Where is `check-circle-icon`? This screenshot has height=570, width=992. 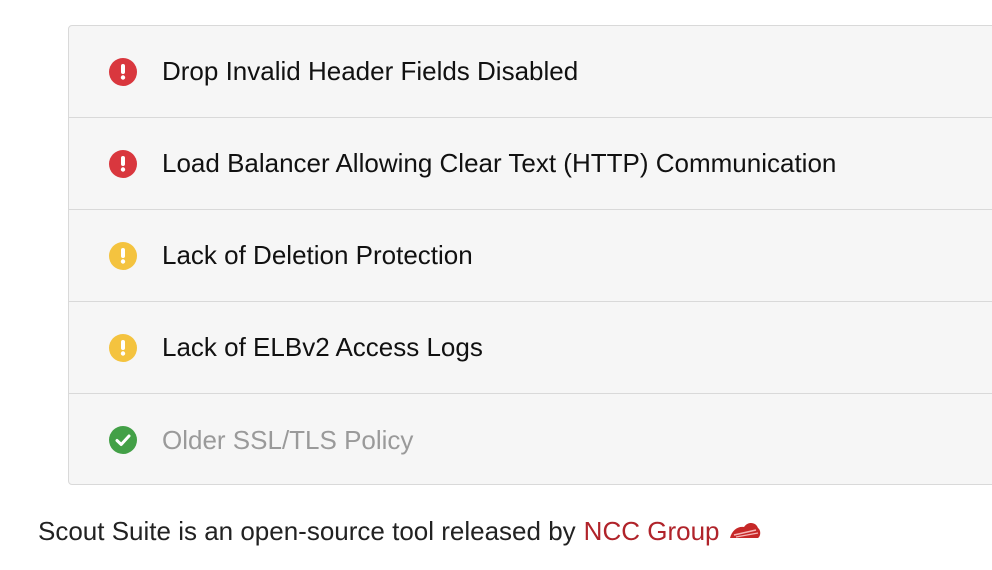
check-circle-icon is located at coordinates (123, 440).